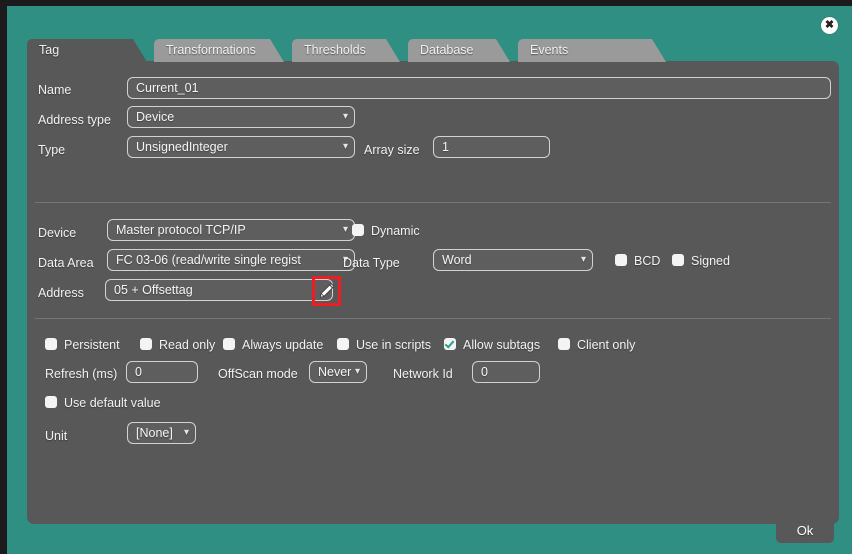 This screenshot has width=852, height=554. I want to click on unit-value: [None], so click(154, 433).